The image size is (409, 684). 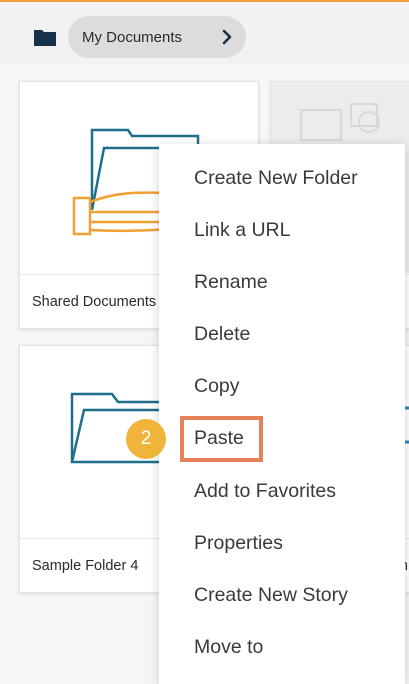 What do you see at coordinates (221, 439) in the screenshot?
I see `paste-highlight-box` at bounding box center [221, 439].